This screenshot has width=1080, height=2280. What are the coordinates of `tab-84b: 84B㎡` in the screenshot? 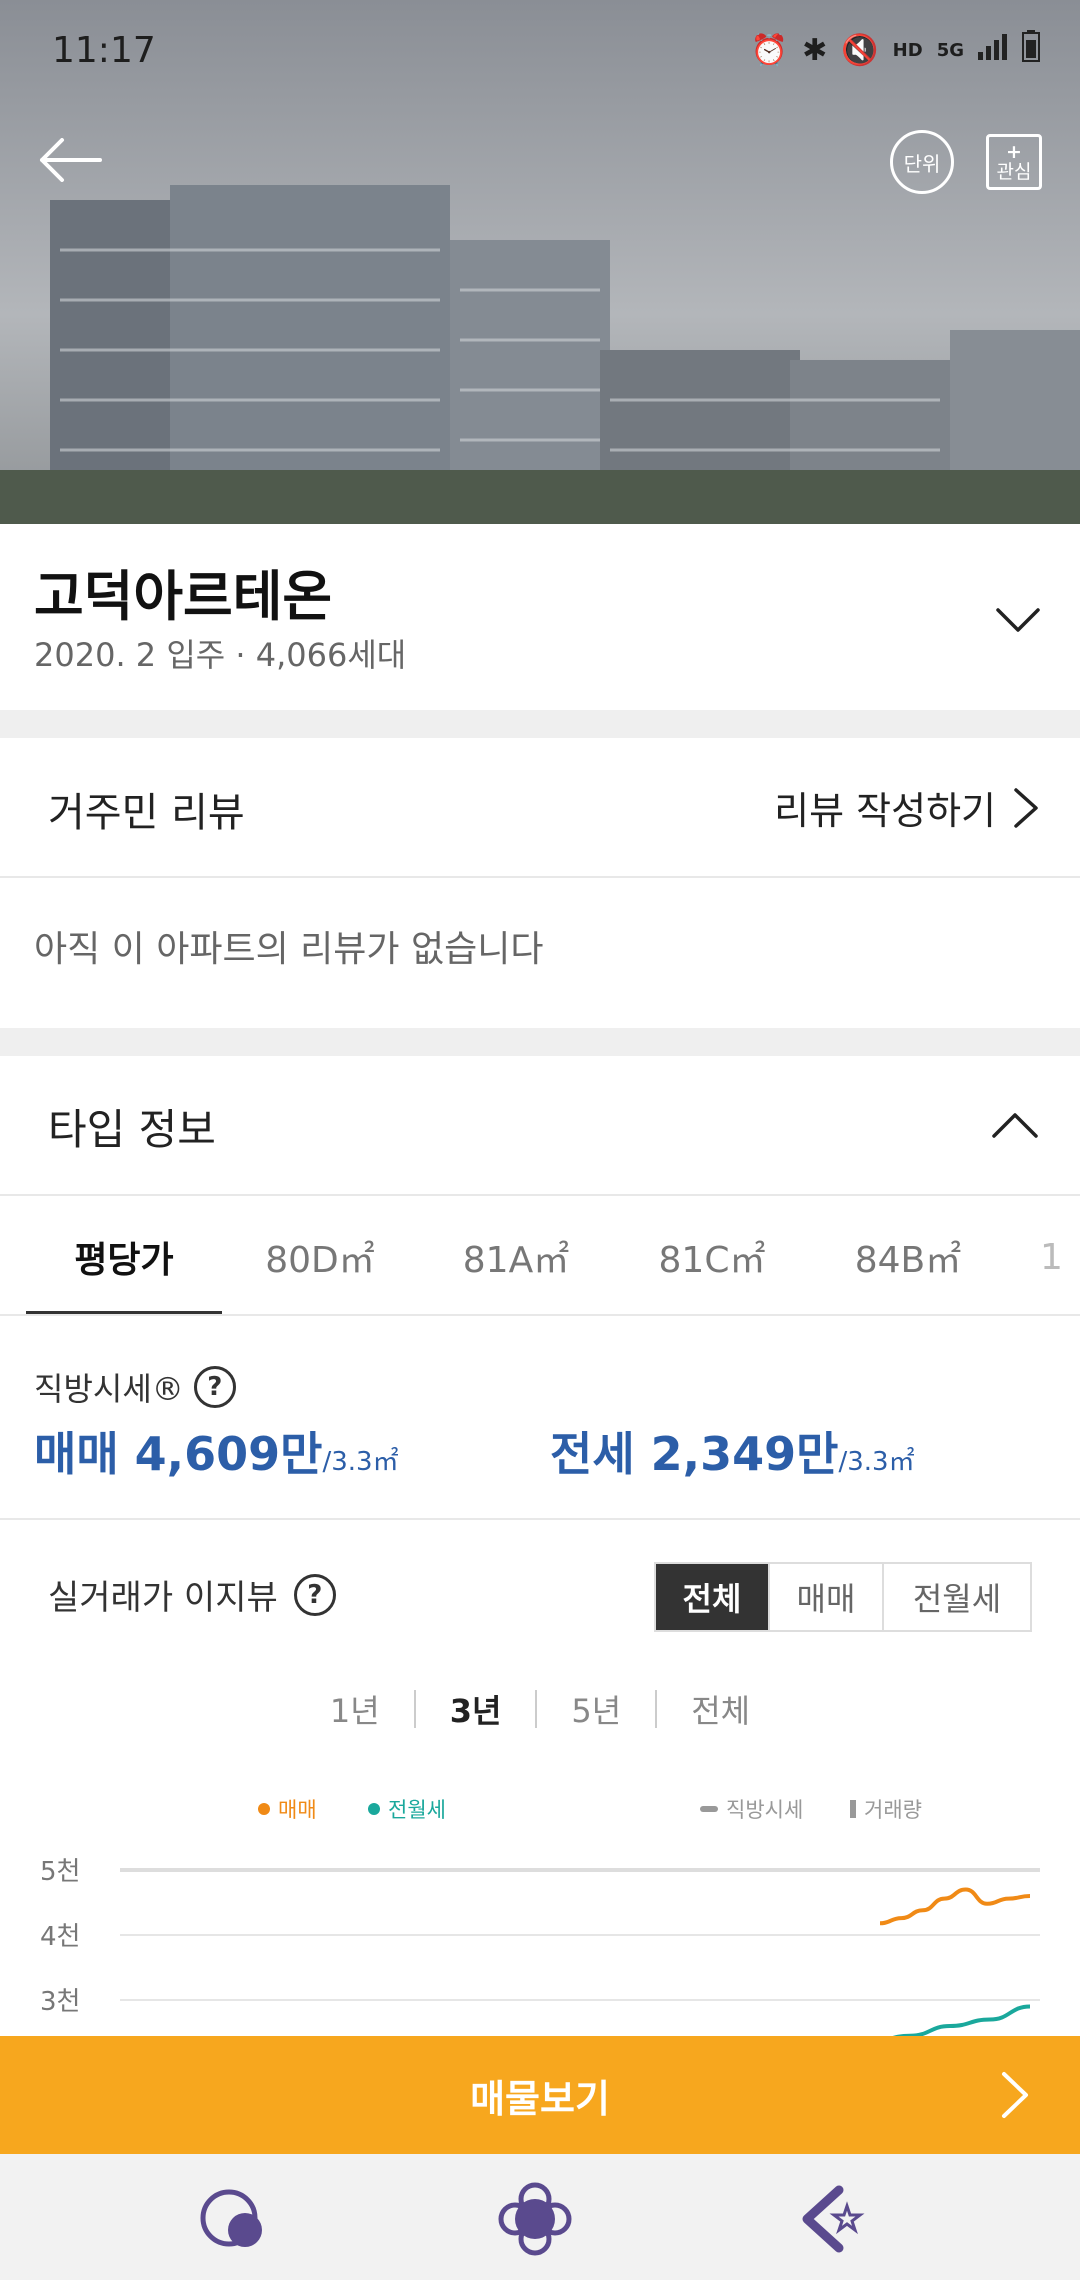 It's located at (908, 1256).